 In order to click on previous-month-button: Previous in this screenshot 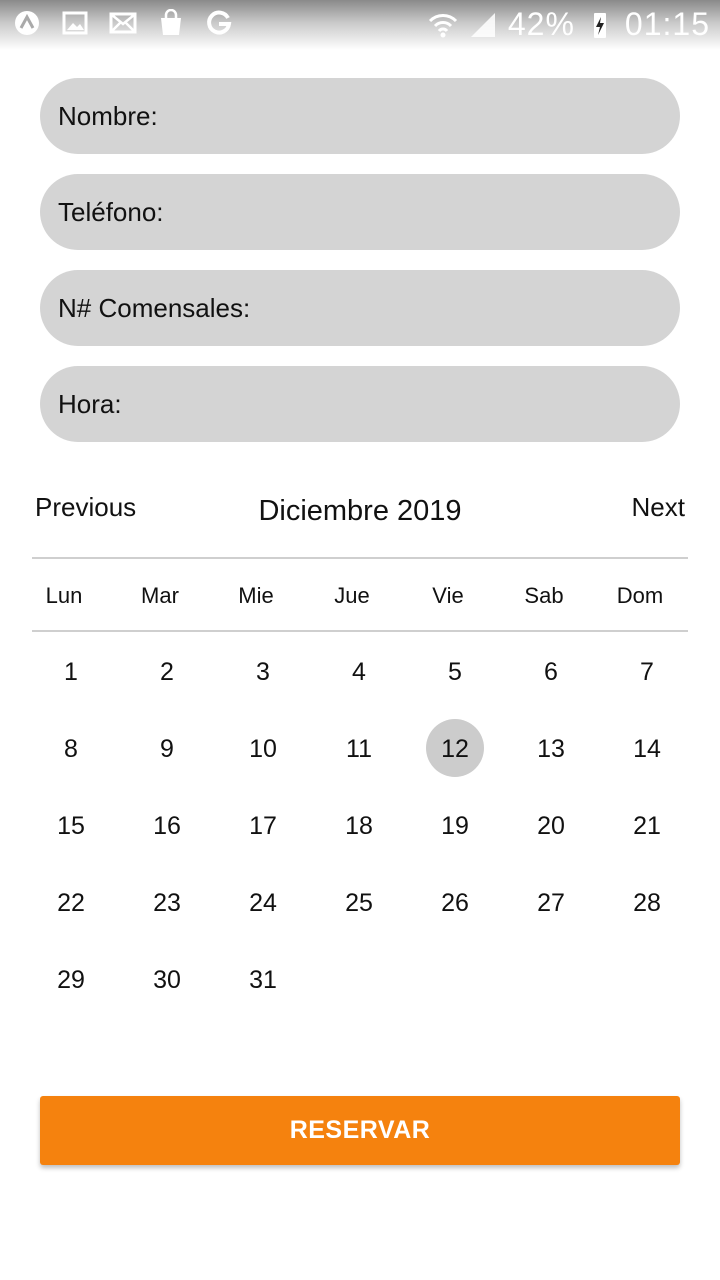, I will do `click(85, 507)`.